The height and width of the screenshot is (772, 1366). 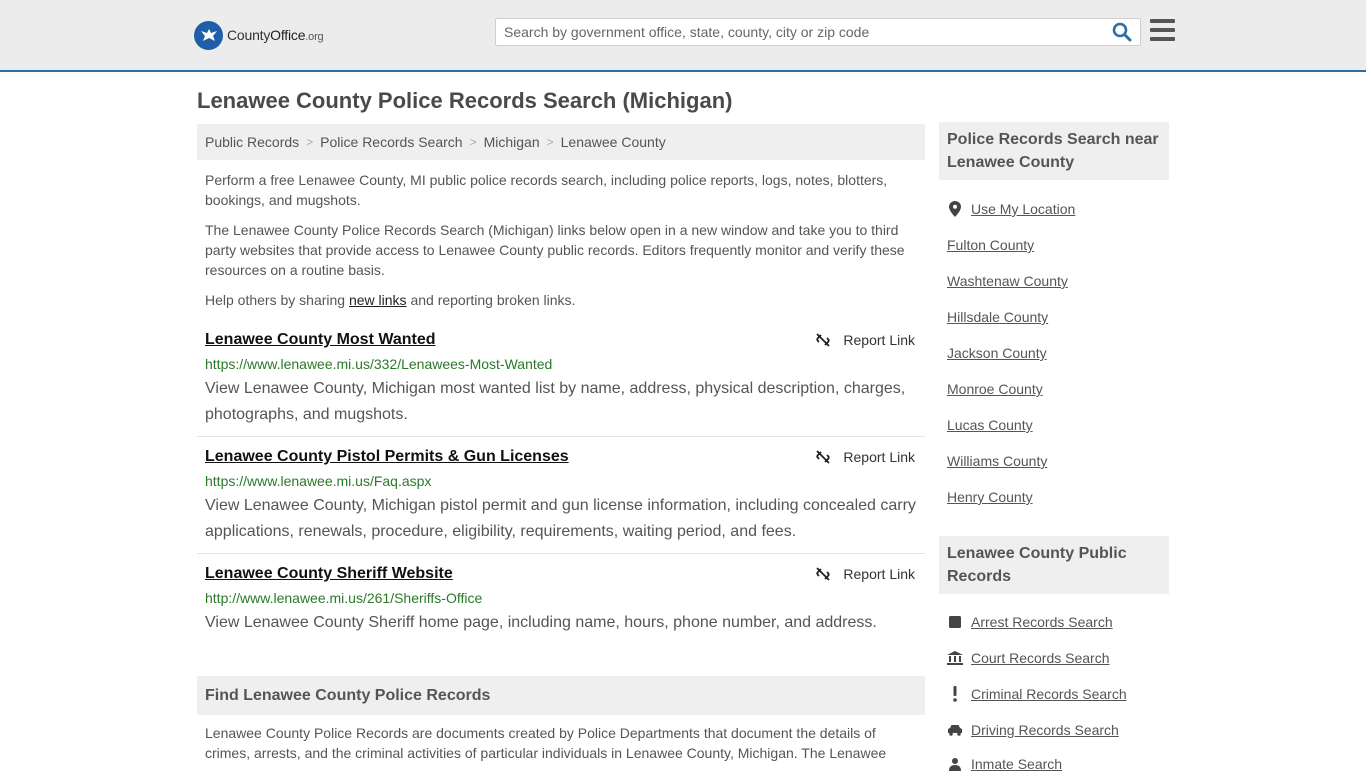 What do you see at coordinates (561, 695) in the screenshot?
I see `find-section-heading: Find Lenawee County Police Records` at bounding box center [561, 695].